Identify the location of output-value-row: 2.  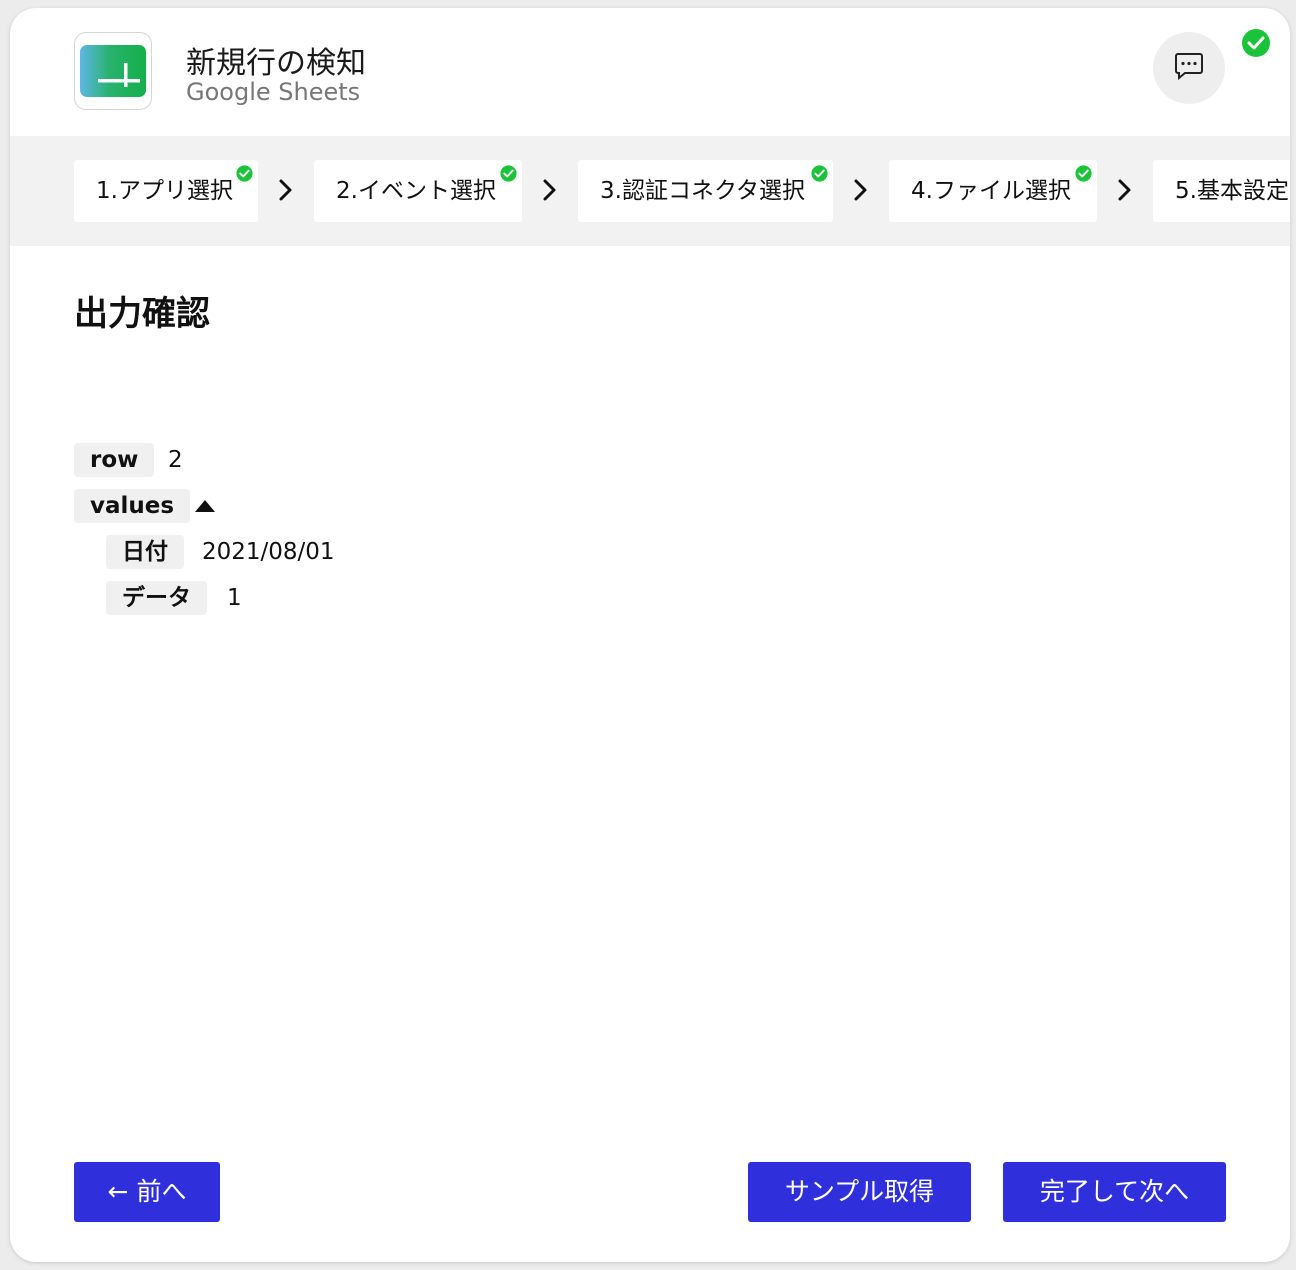
(175, 460).